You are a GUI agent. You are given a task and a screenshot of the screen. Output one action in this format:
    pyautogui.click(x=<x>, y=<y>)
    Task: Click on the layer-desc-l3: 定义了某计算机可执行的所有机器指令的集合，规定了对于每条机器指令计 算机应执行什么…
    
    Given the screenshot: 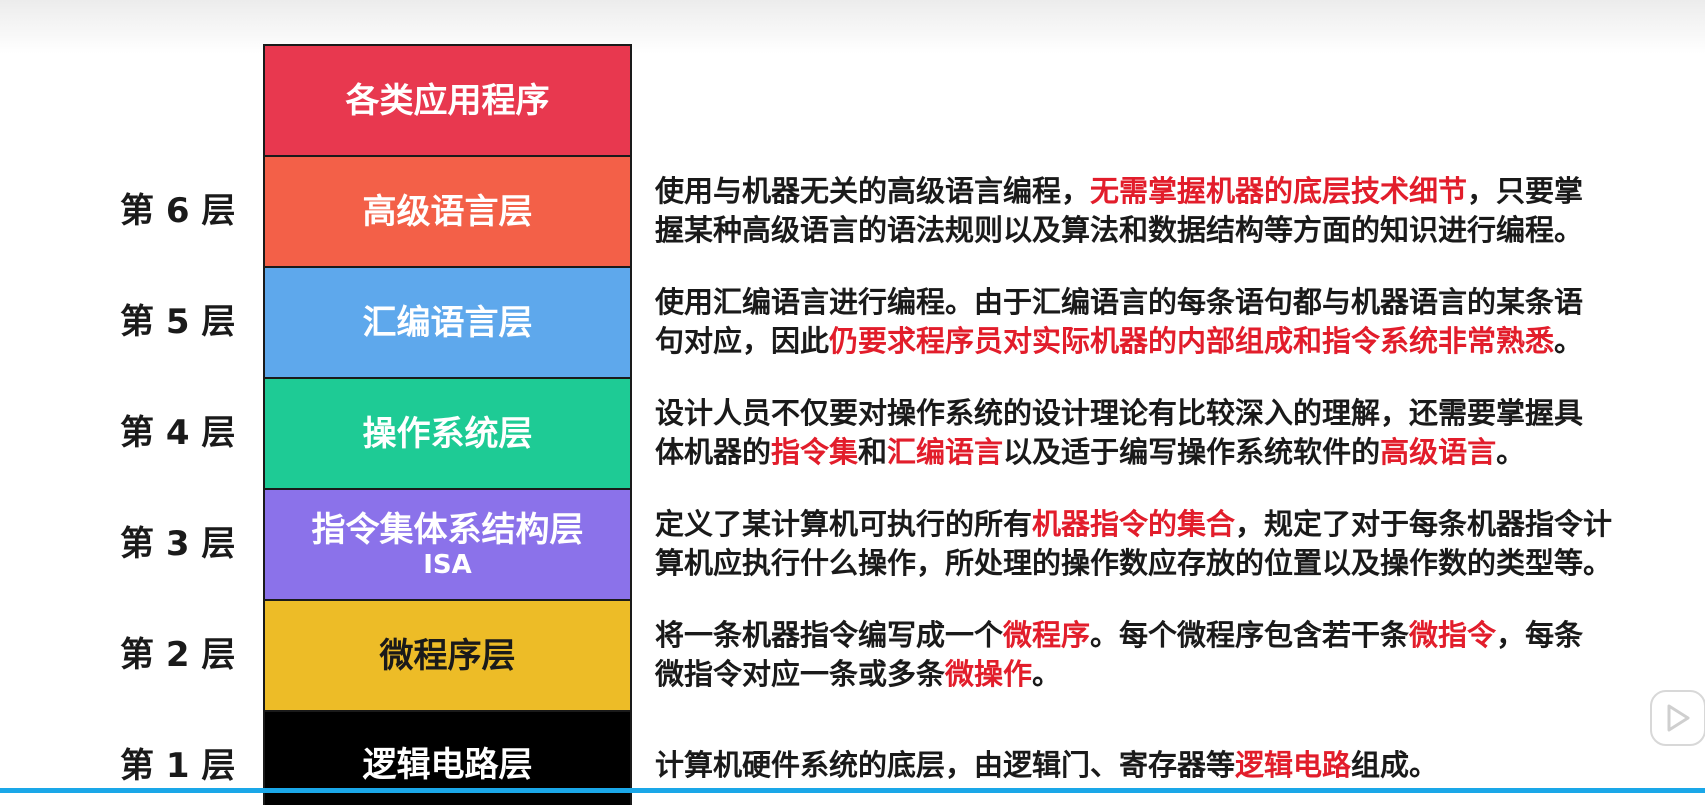 What is the action you would take?
    pyautogui.click(x=1180, y=544)
    